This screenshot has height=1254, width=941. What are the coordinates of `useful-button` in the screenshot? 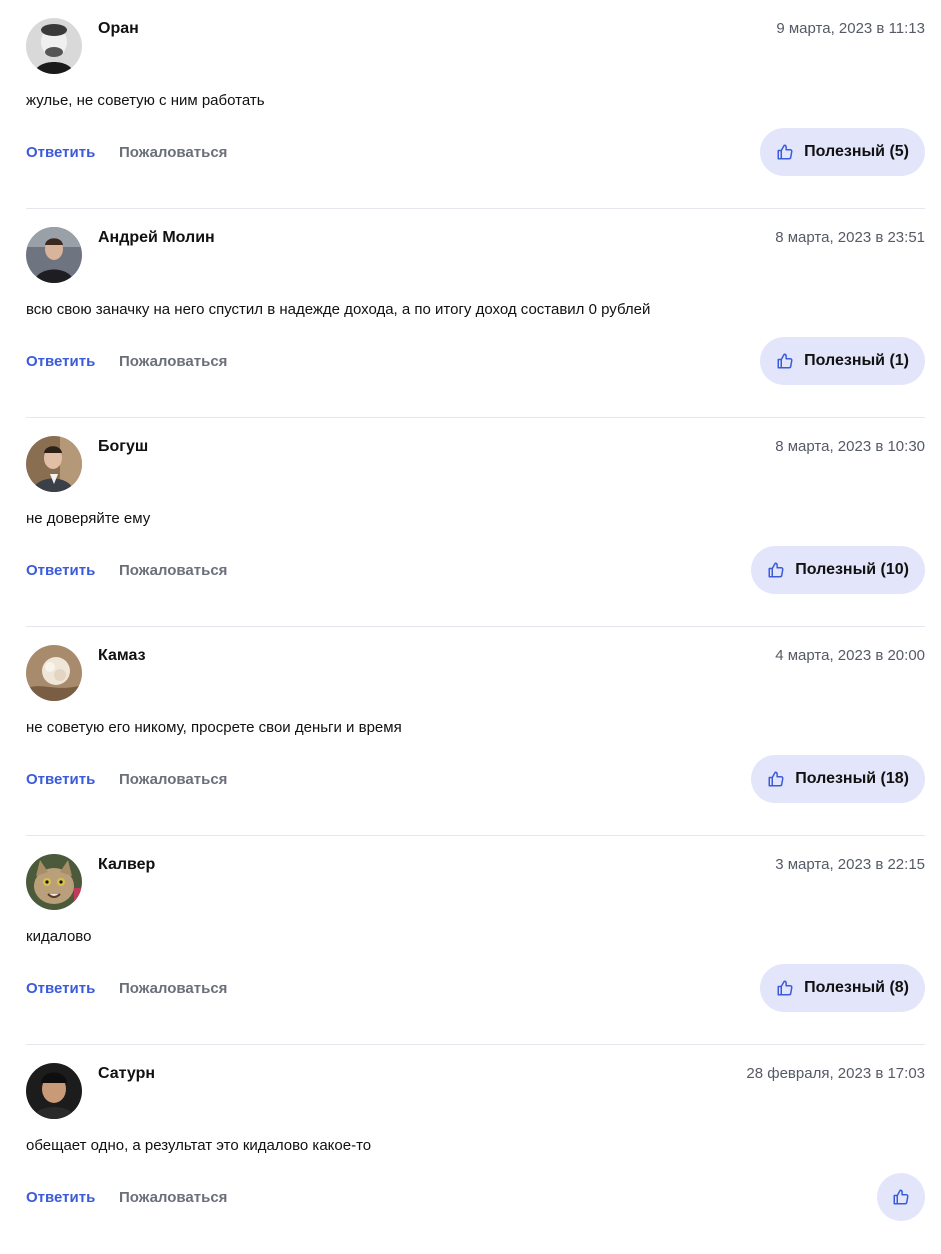 It's located at (901, 1197).